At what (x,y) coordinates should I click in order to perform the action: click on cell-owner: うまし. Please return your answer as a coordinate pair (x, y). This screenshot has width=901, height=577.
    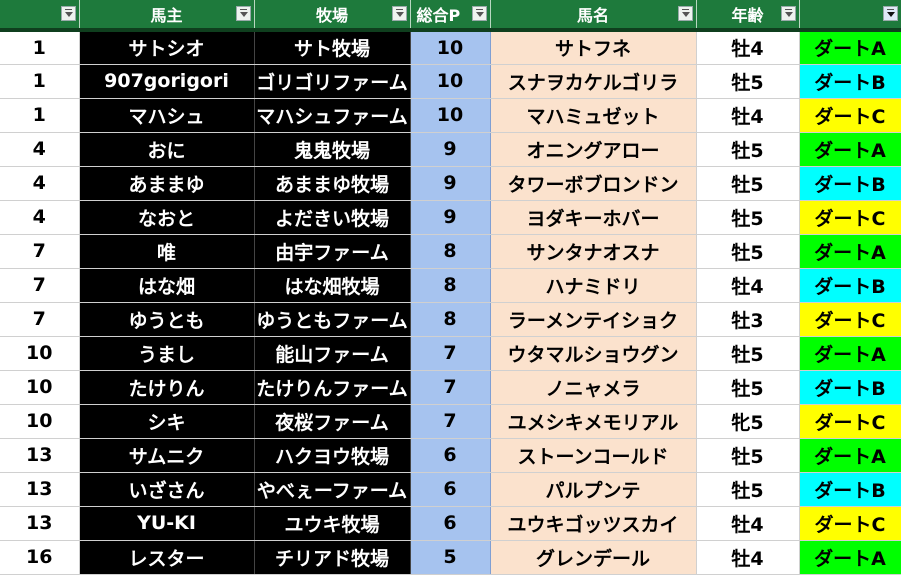
    Looking at the image, I should click on (167, 353).